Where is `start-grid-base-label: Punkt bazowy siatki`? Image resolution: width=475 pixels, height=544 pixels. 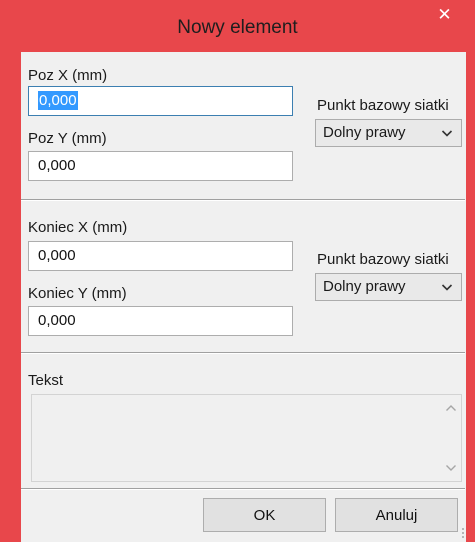
start-grid-base-label: Punkt bazowy siatki is located at coordinates (383, 105).